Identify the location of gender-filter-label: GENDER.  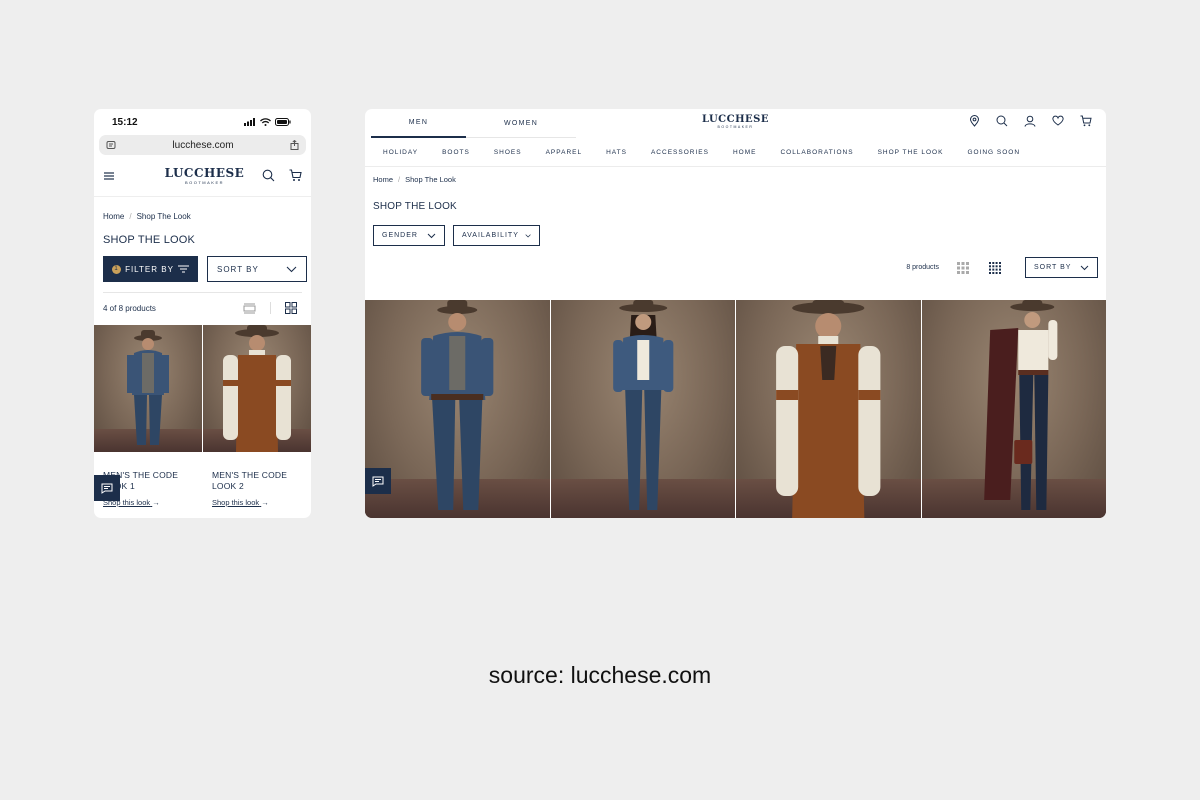
(400, 235).